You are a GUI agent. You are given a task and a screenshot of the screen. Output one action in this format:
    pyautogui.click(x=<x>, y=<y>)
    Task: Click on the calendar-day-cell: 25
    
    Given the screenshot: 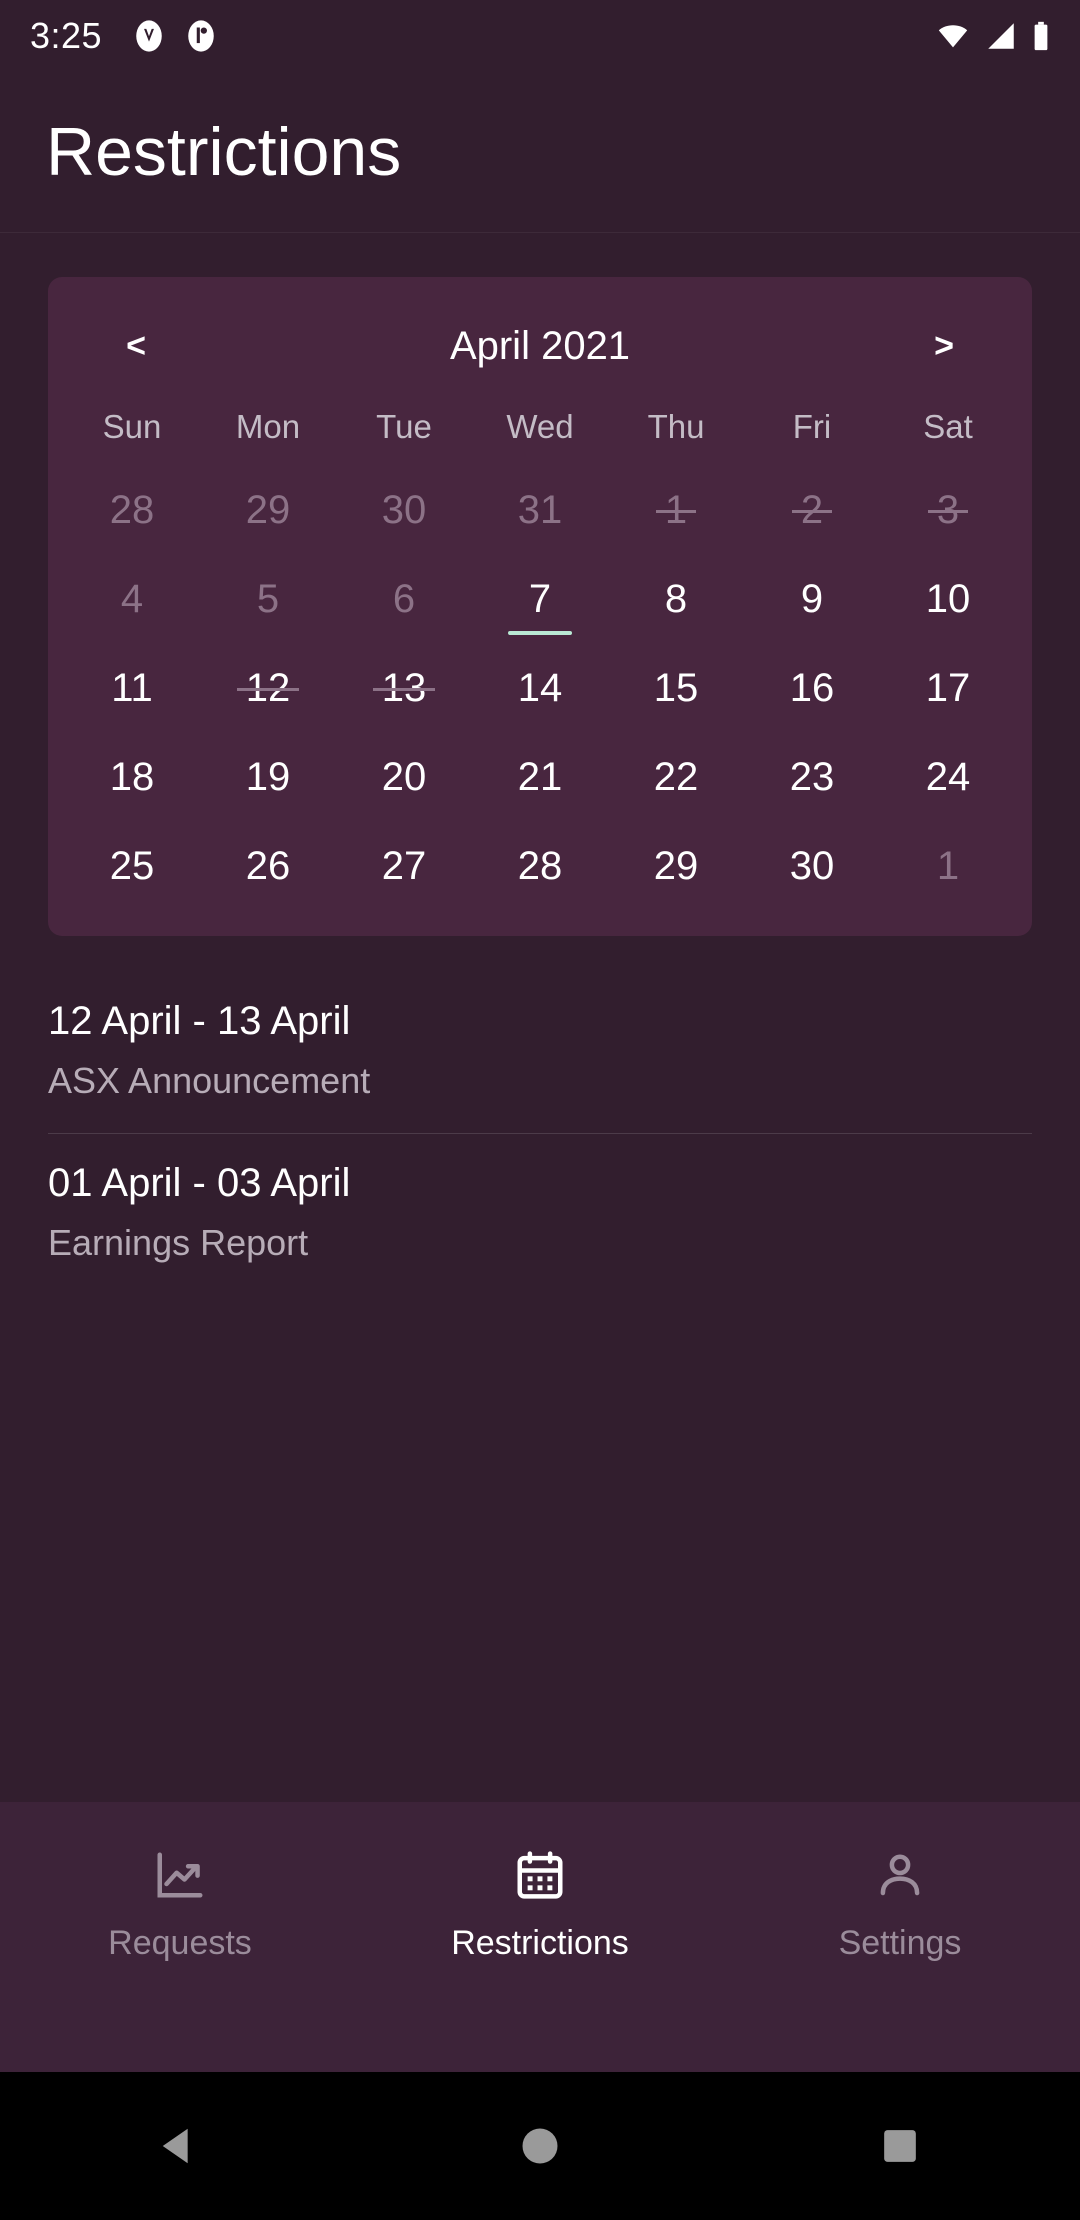 What is the action you would take?
    pyautogui.click(x=132, y=865)
    